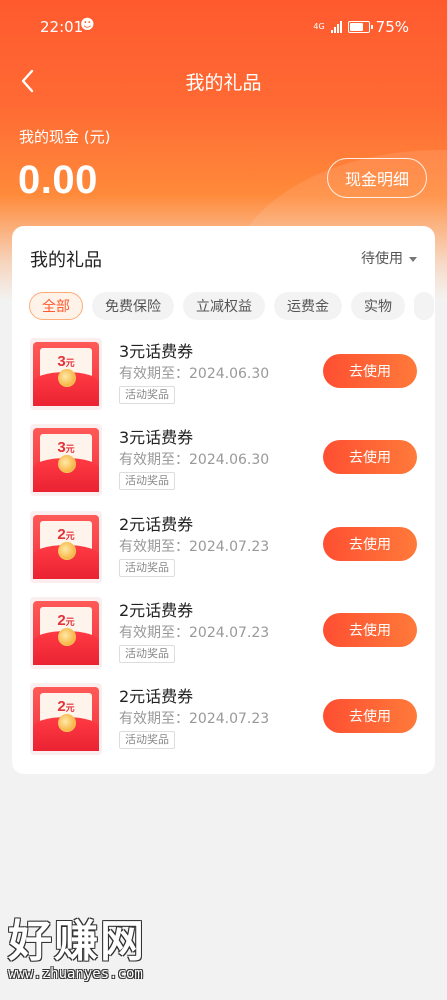  Describe the element at coordinates (308, 306) in the screenshot. I see `tab-shipping-credit: 运费金` at that location.